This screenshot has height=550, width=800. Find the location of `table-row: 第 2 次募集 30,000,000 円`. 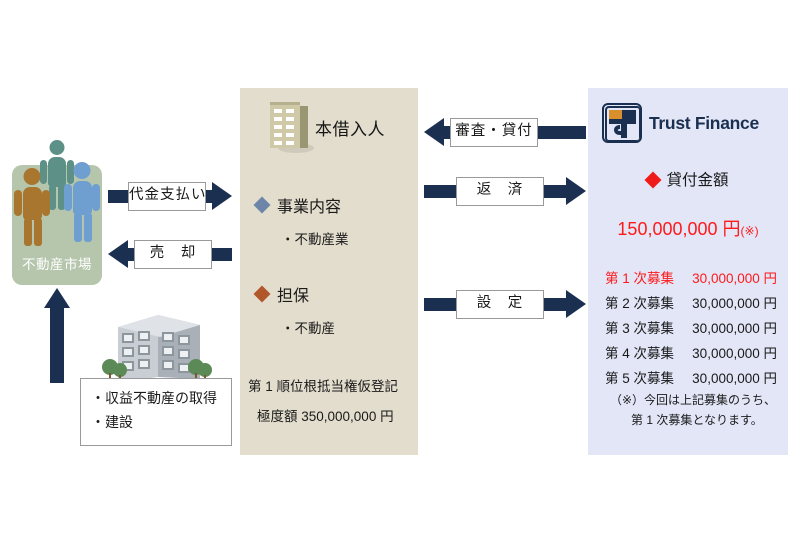

table-row: 第 2 次募集 30,000,000 円 is located at coordinates (691, 304).